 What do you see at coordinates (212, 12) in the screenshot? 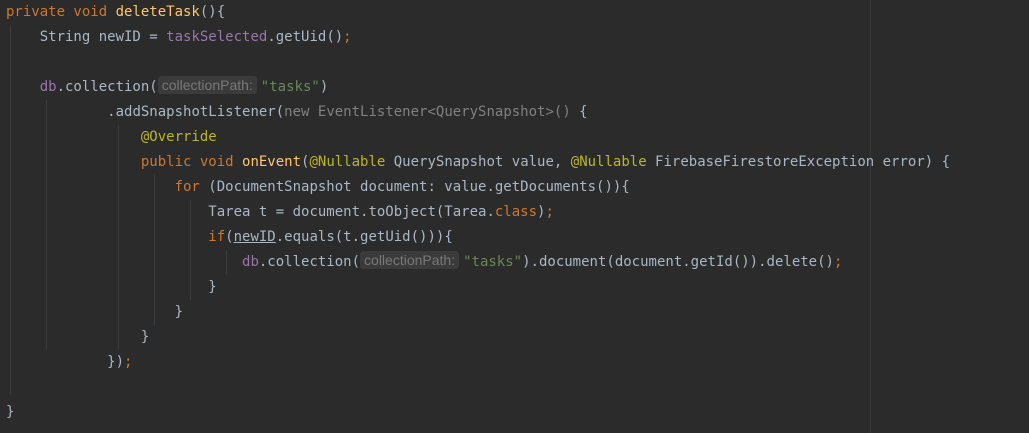
I see `token-text: (){` at bounding box center [212, 12].